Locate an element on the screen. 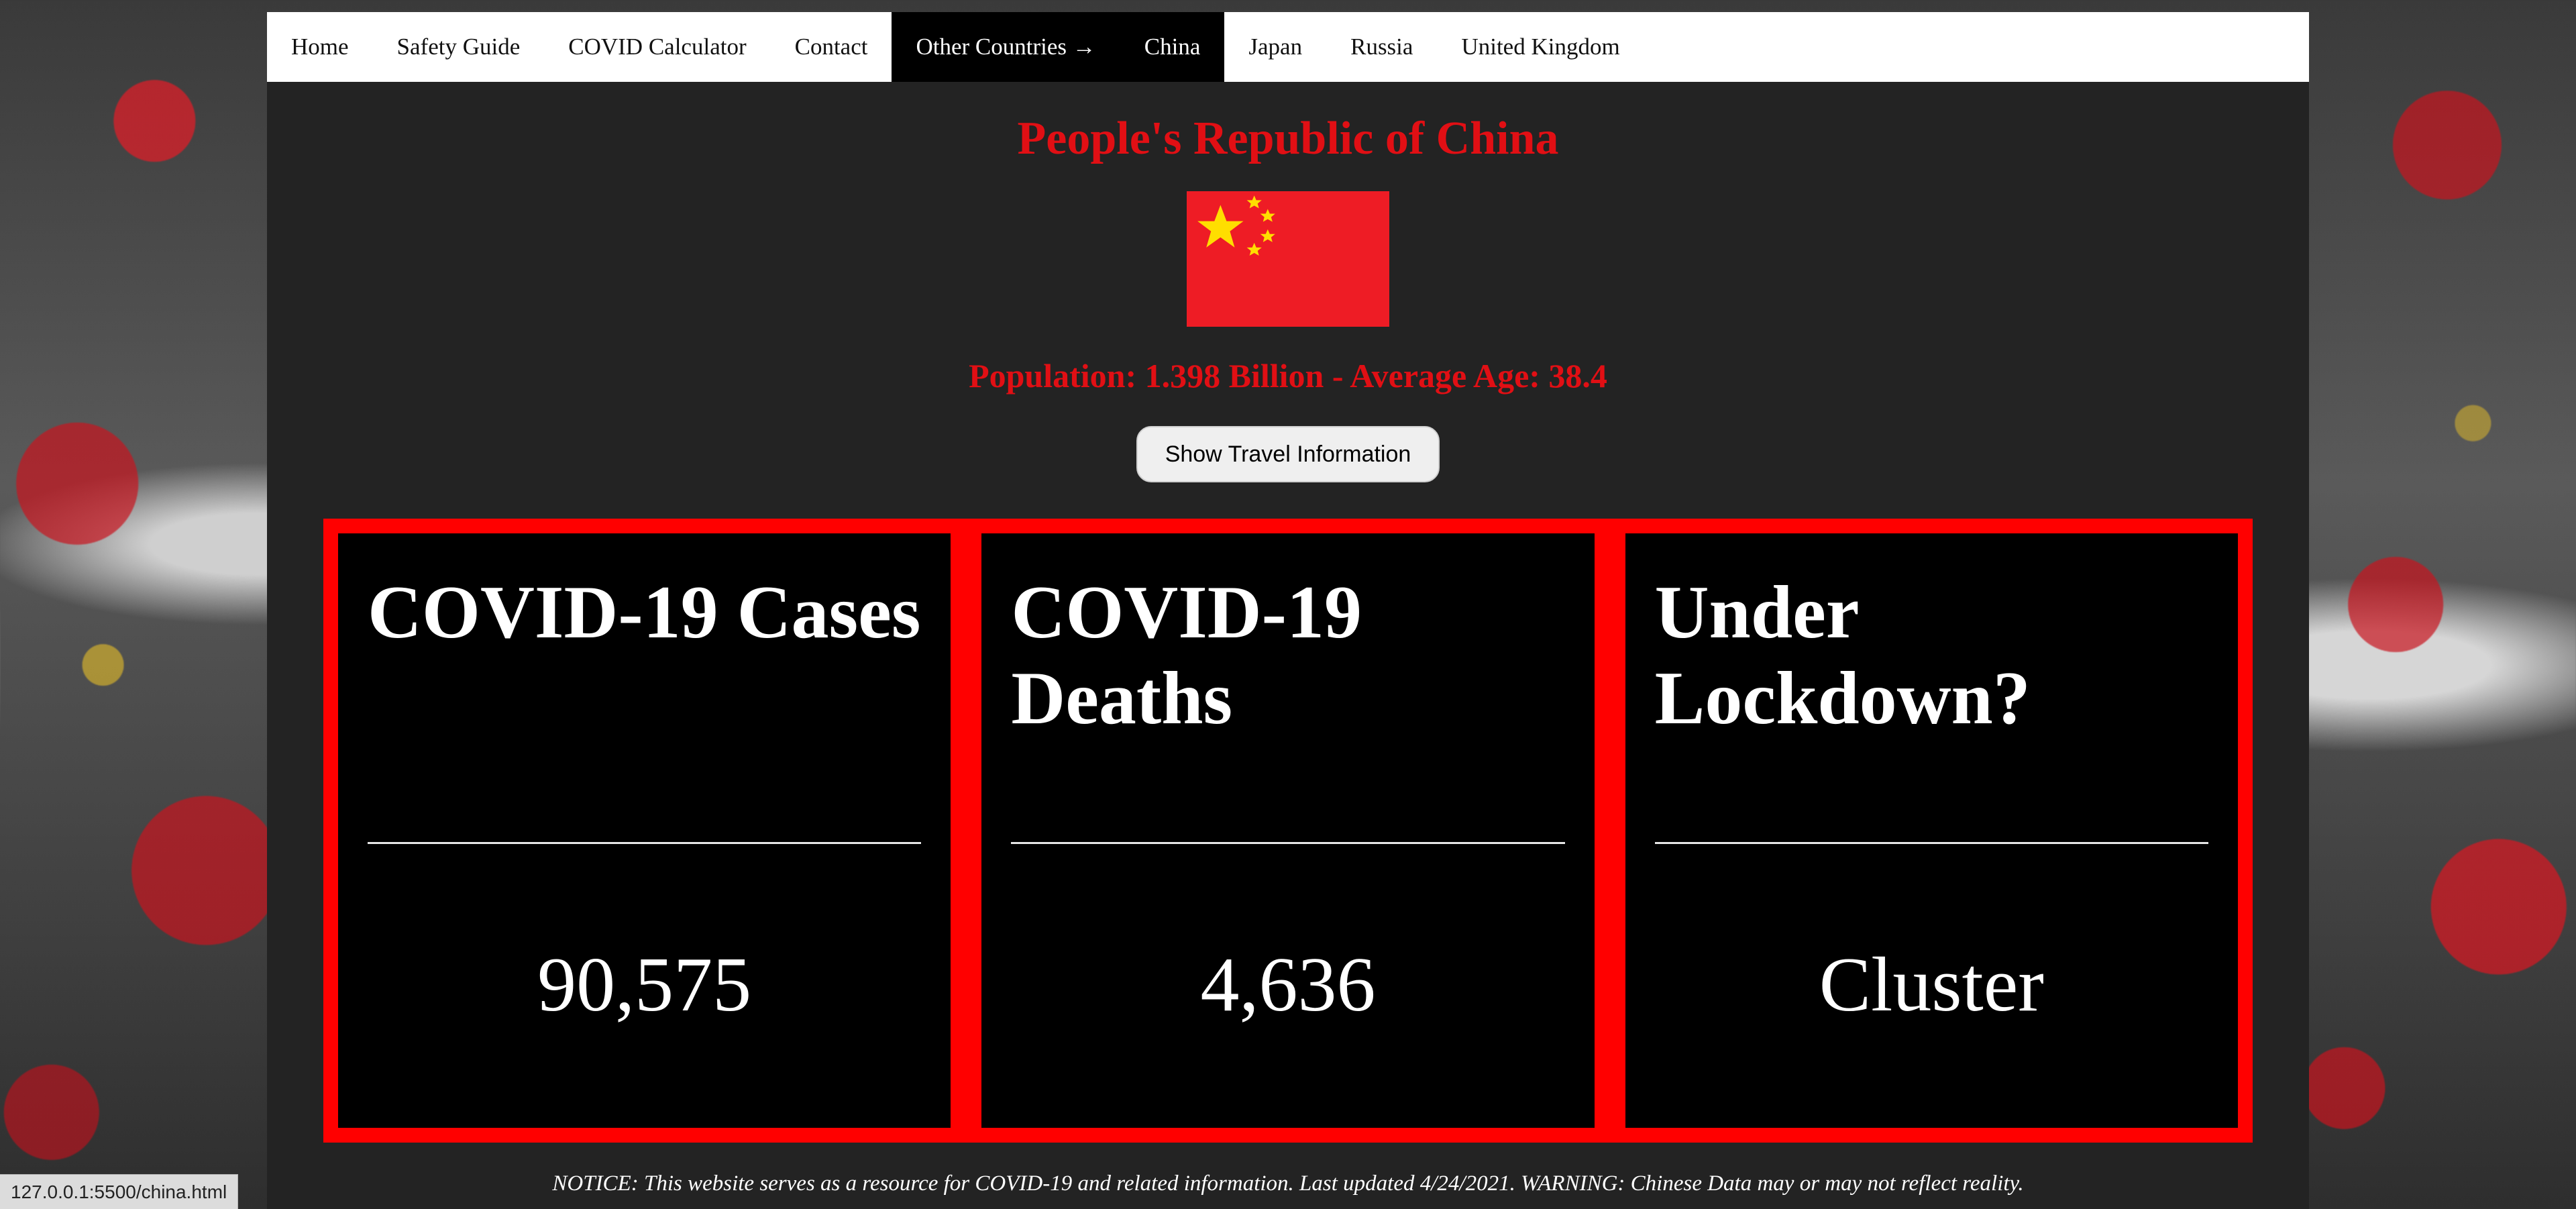 The width and height of the screenshot is (2576, 1209). nav-japan: Japan is located at coordinates (1275, 47).